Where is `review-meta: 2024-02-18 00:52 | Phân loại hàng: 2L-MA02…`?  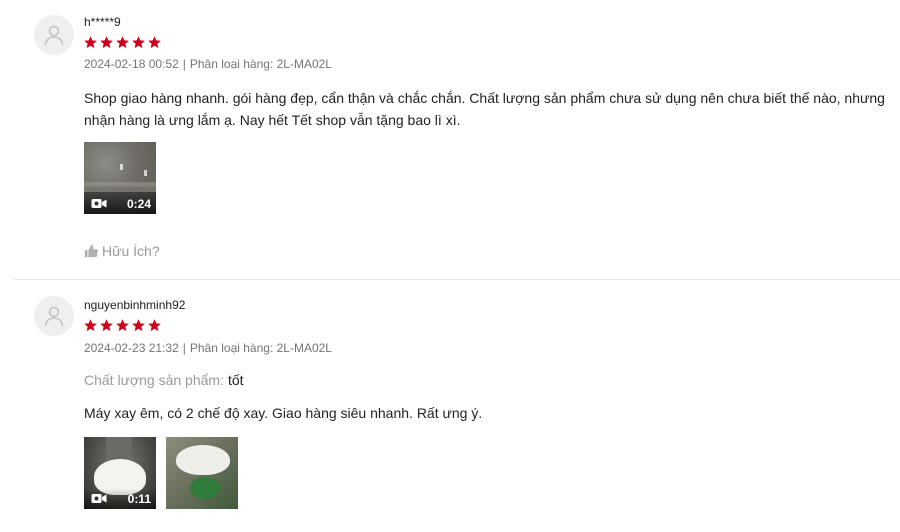
review-meta: 2024-02-18 00:52 | Phân loại hàng: 2L-MA02… is located at coordinates (208, 64).